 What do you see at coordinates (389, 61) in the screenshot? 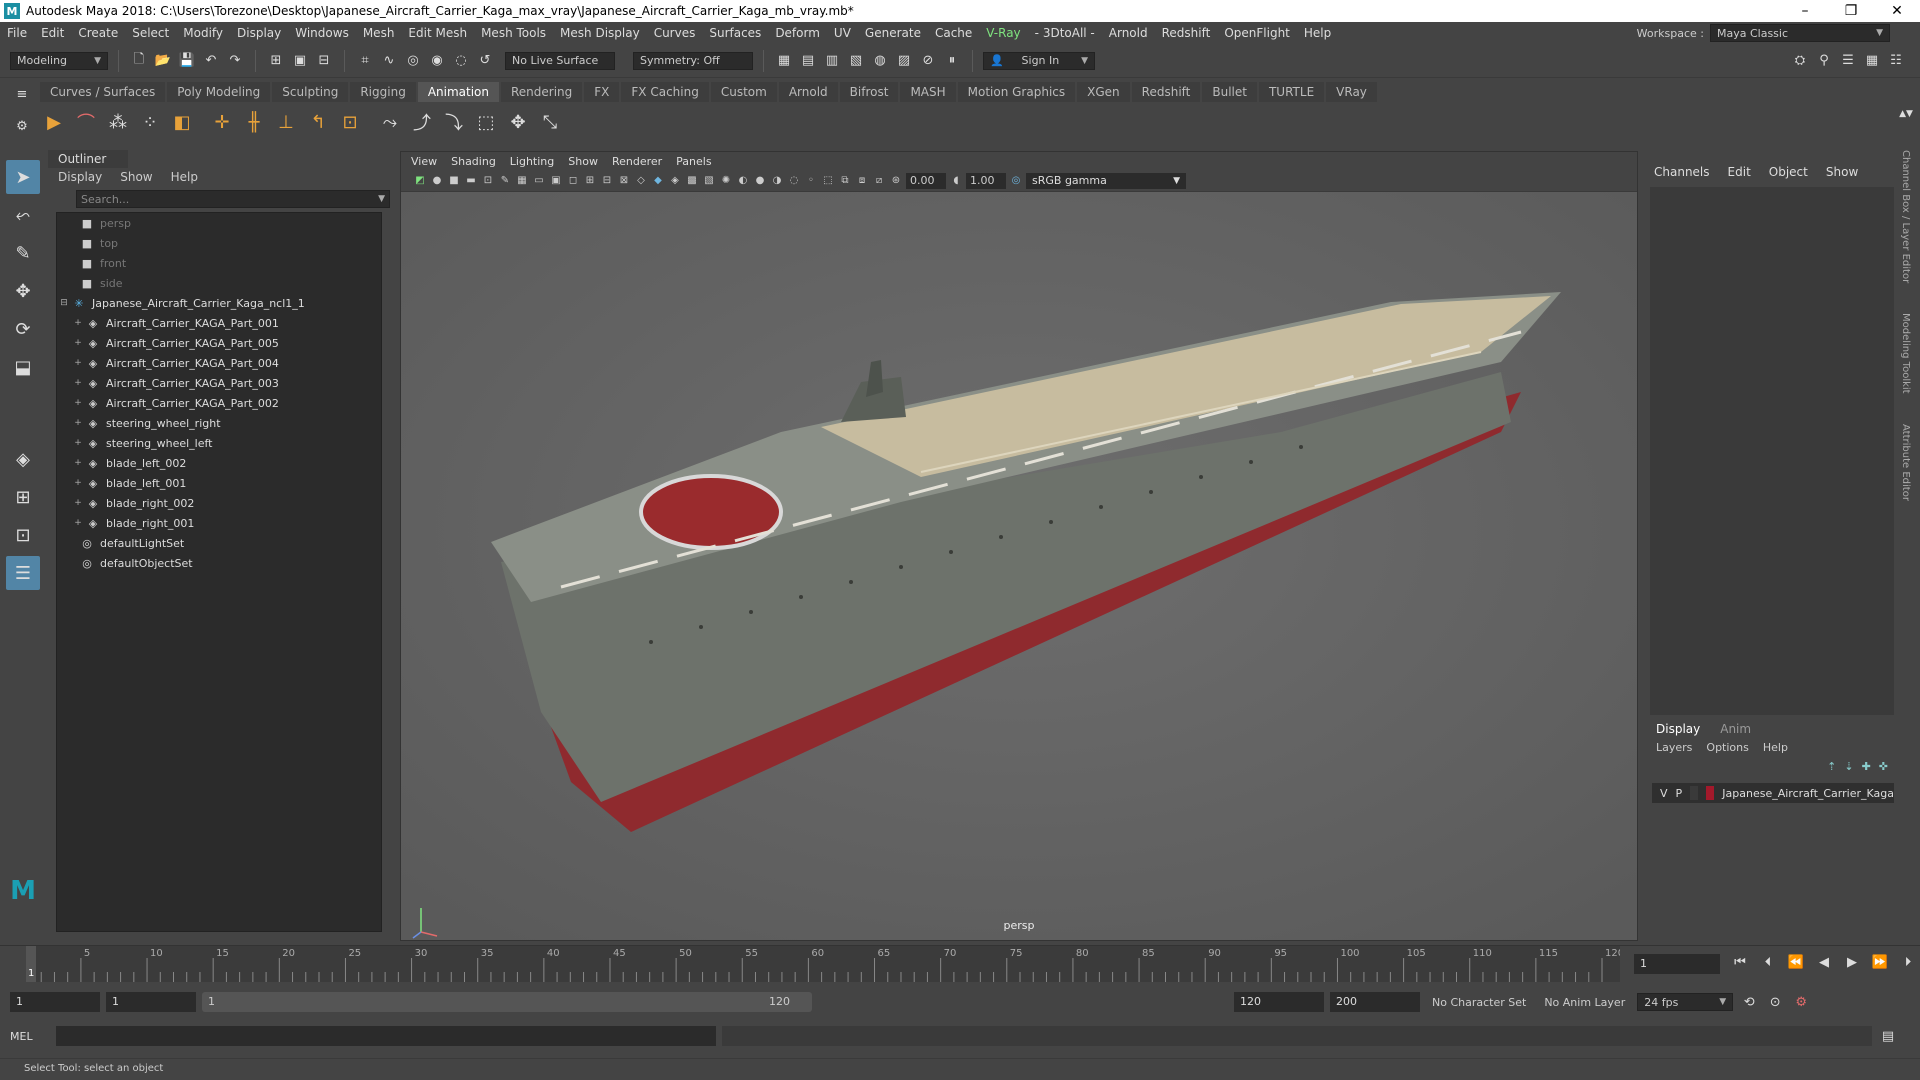
I see `snap-curve-icon: ∿` at bounding box center [389, 61].